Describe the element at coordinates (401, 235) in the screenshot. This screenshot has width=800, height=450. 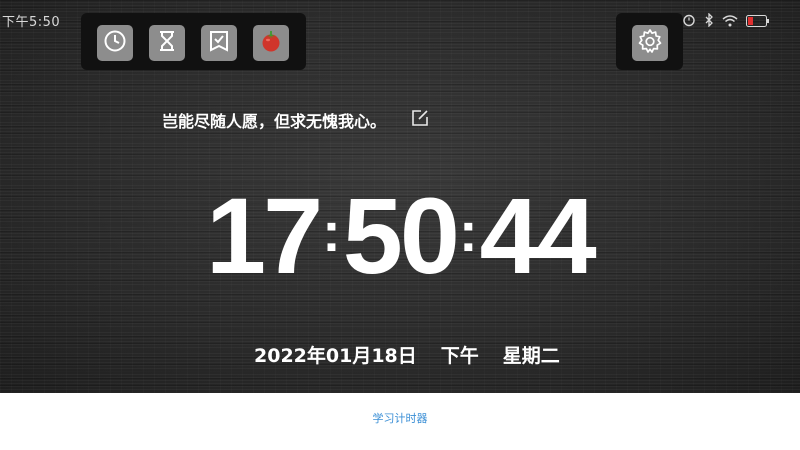
I see `clock-minutes: 50` at that location.